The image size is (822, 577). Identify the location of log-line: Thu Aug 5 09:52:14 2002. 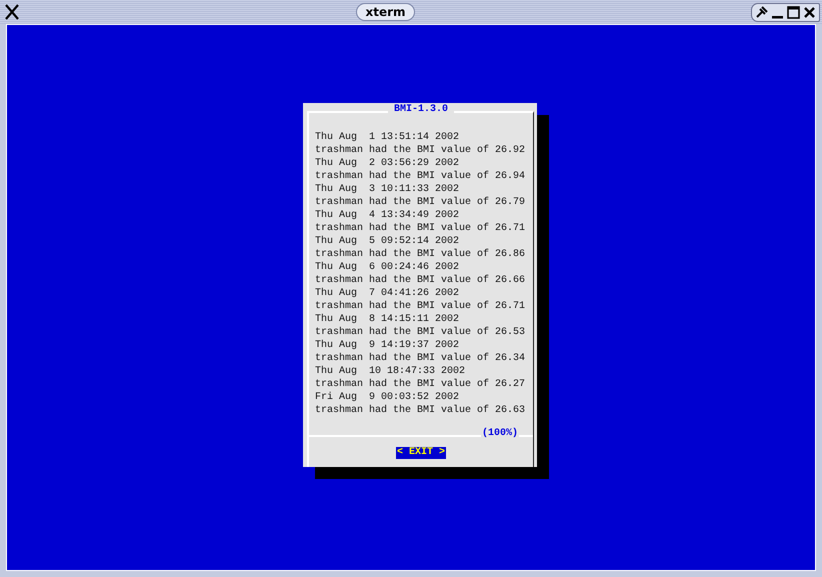
(387, 241).